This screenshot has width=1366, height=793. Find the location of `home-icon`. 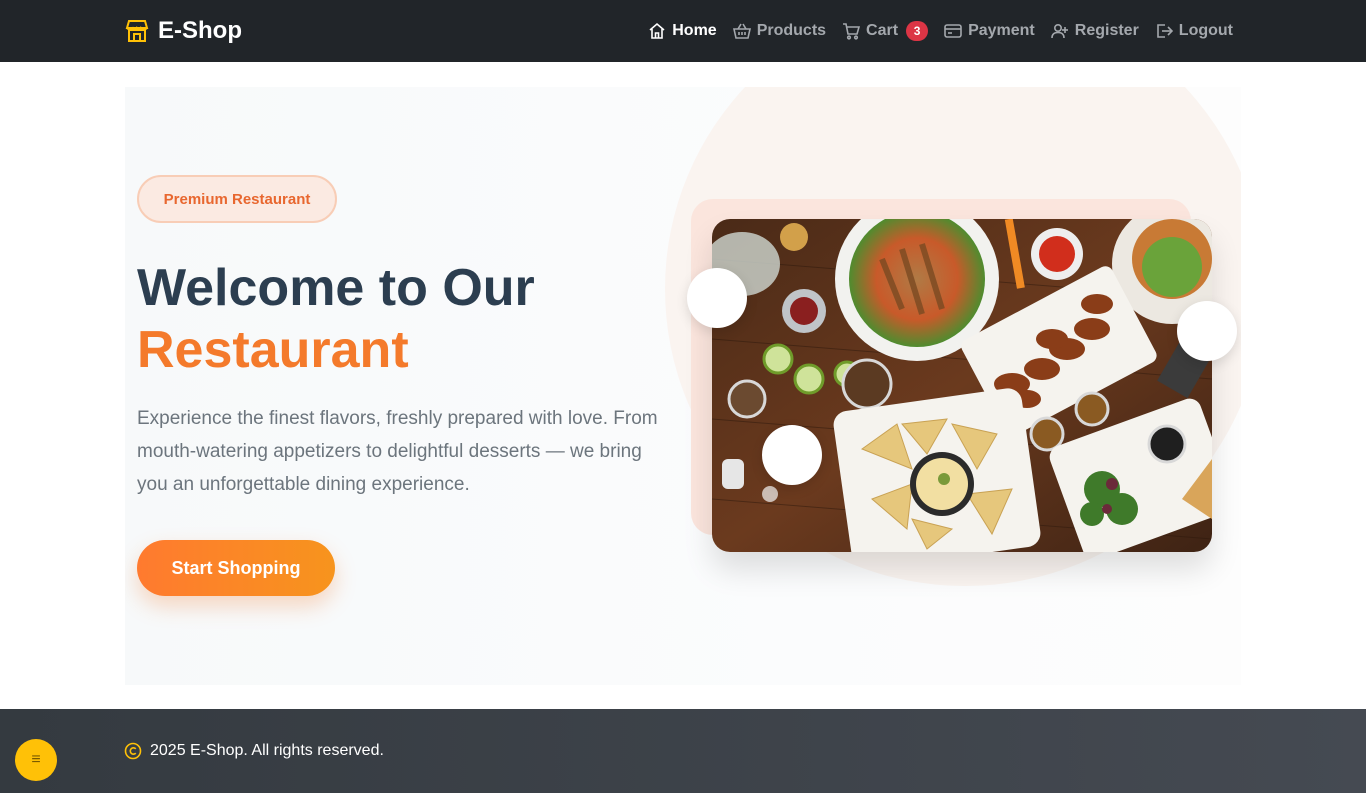

home-icon is located at coordinates (657, 31).